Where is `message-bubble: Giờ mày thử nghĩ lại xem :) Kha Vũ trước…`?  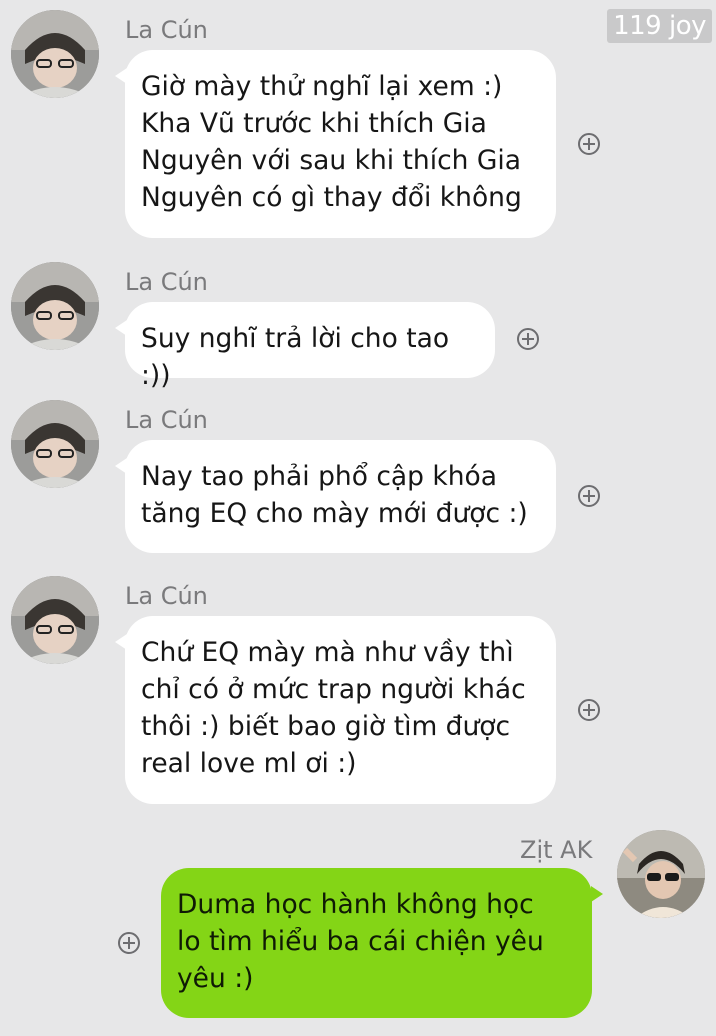
message-bubble: Giờ mày thử nghĩ lại xem :) Kha Vũ trước… is located at coordinates (335, 144).